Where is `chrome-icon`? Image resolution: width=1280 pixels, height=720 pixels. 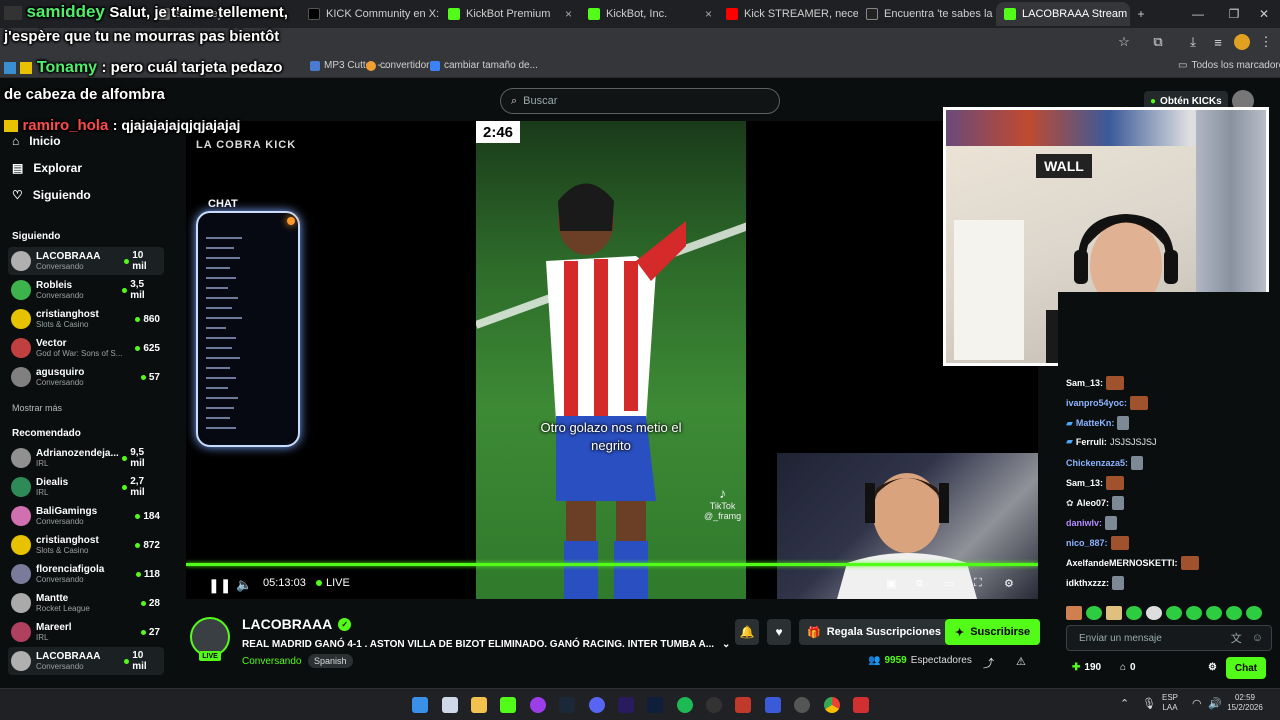 chrome-icon is located at coordinates (832, 705).